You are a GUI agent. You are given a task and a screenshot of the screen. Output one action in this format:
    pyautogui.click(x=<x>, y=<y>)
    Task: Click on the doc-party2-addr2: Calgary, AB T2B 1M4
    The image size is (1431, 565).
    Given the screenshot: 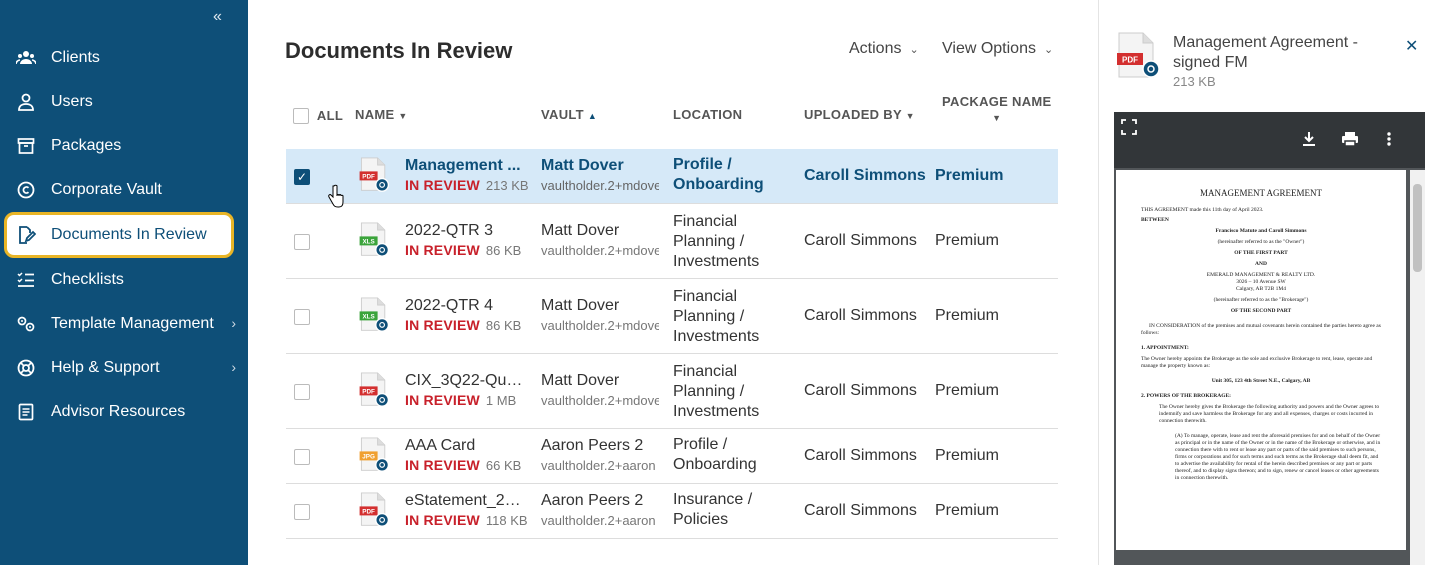 What is the action you would take?
    pyautogui.click(x=1261, y=289)
    